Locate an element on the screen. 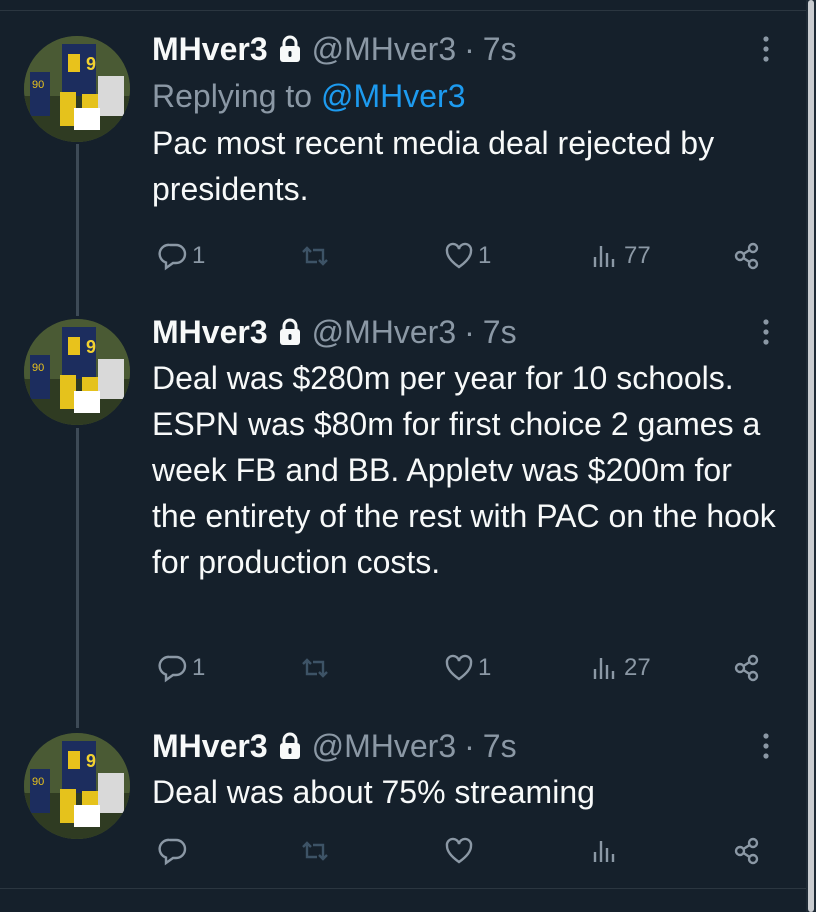  tweet-actions: 1 1 77 is located at coordinates (462, 256).